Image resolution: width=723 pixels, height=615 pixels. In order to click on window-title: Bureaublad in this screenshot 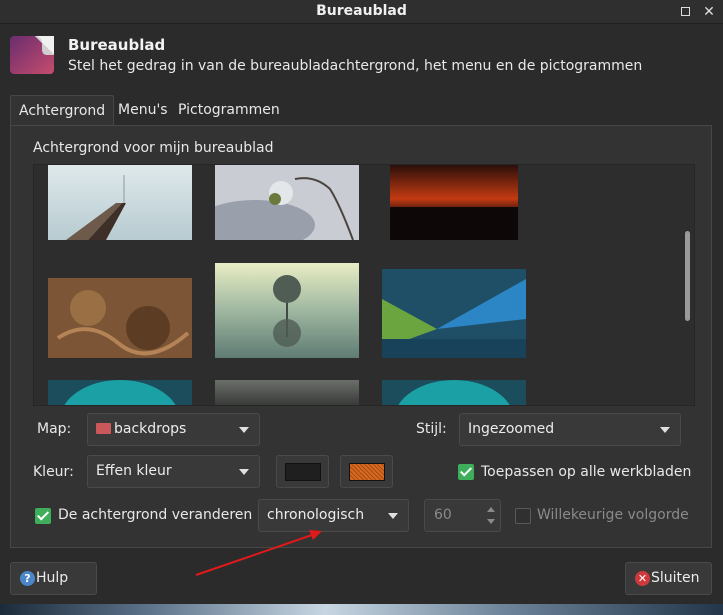, I will do `click(361, 11)`.